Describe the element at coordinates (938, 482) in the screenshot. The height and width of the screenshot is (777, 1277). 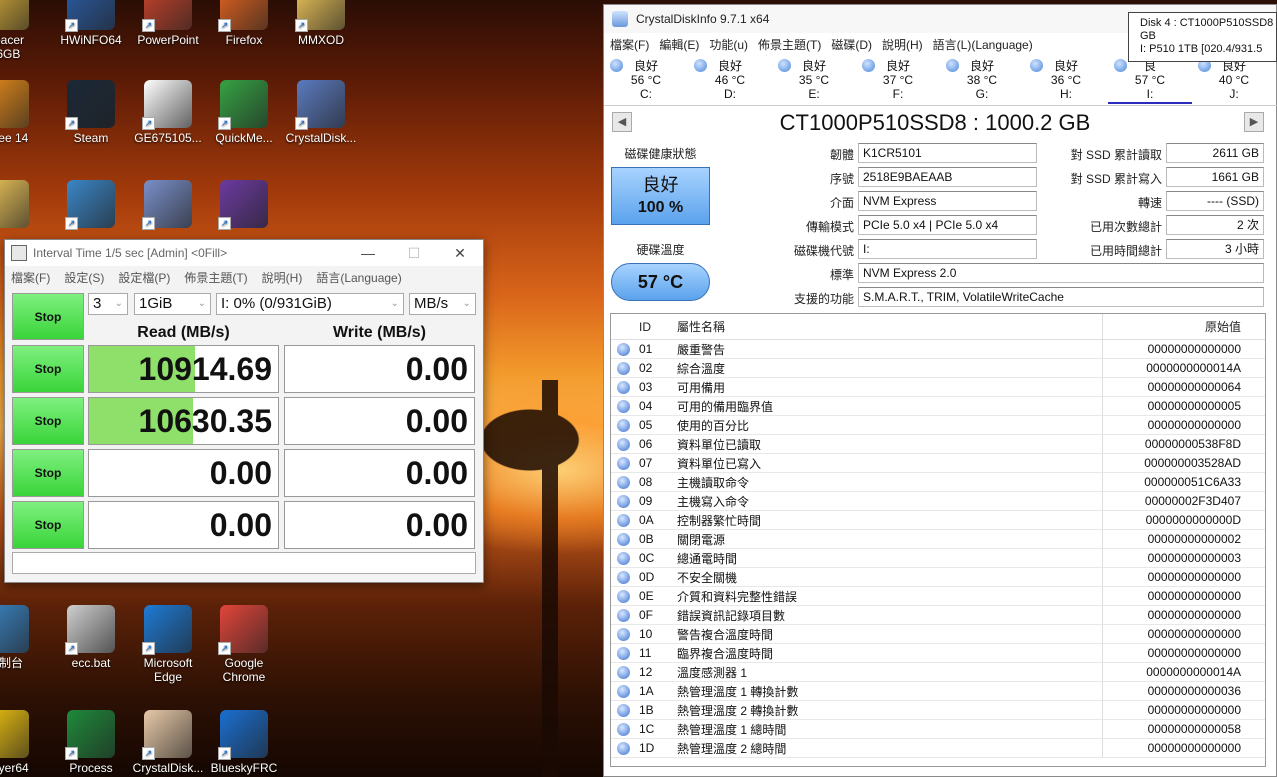
I see `smart-row: 08 主機讀取命令 000000051C6A33` at that location.